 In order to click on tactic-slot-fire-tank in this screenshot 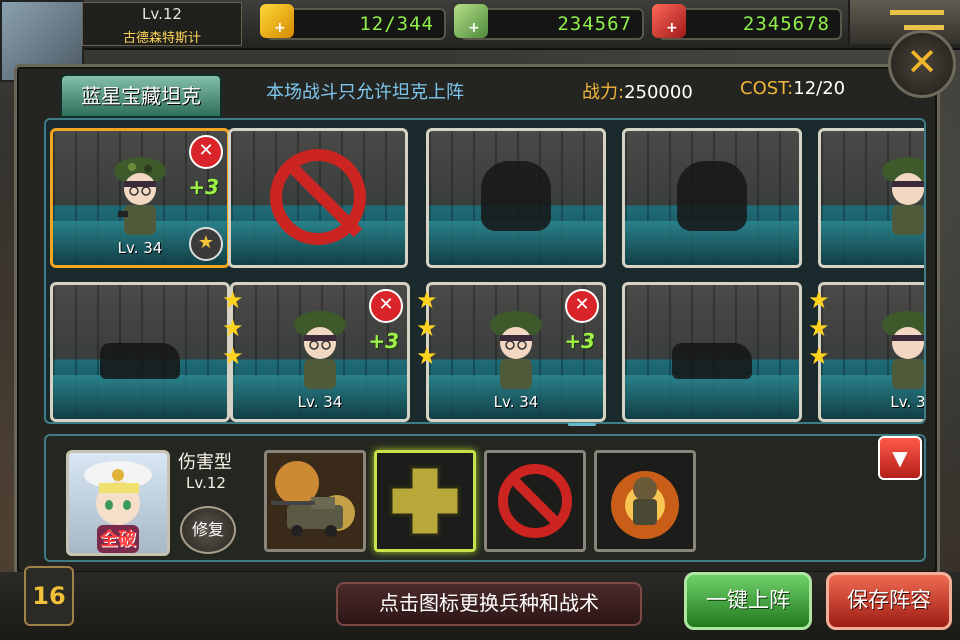, I will do `click(315, 501)`.